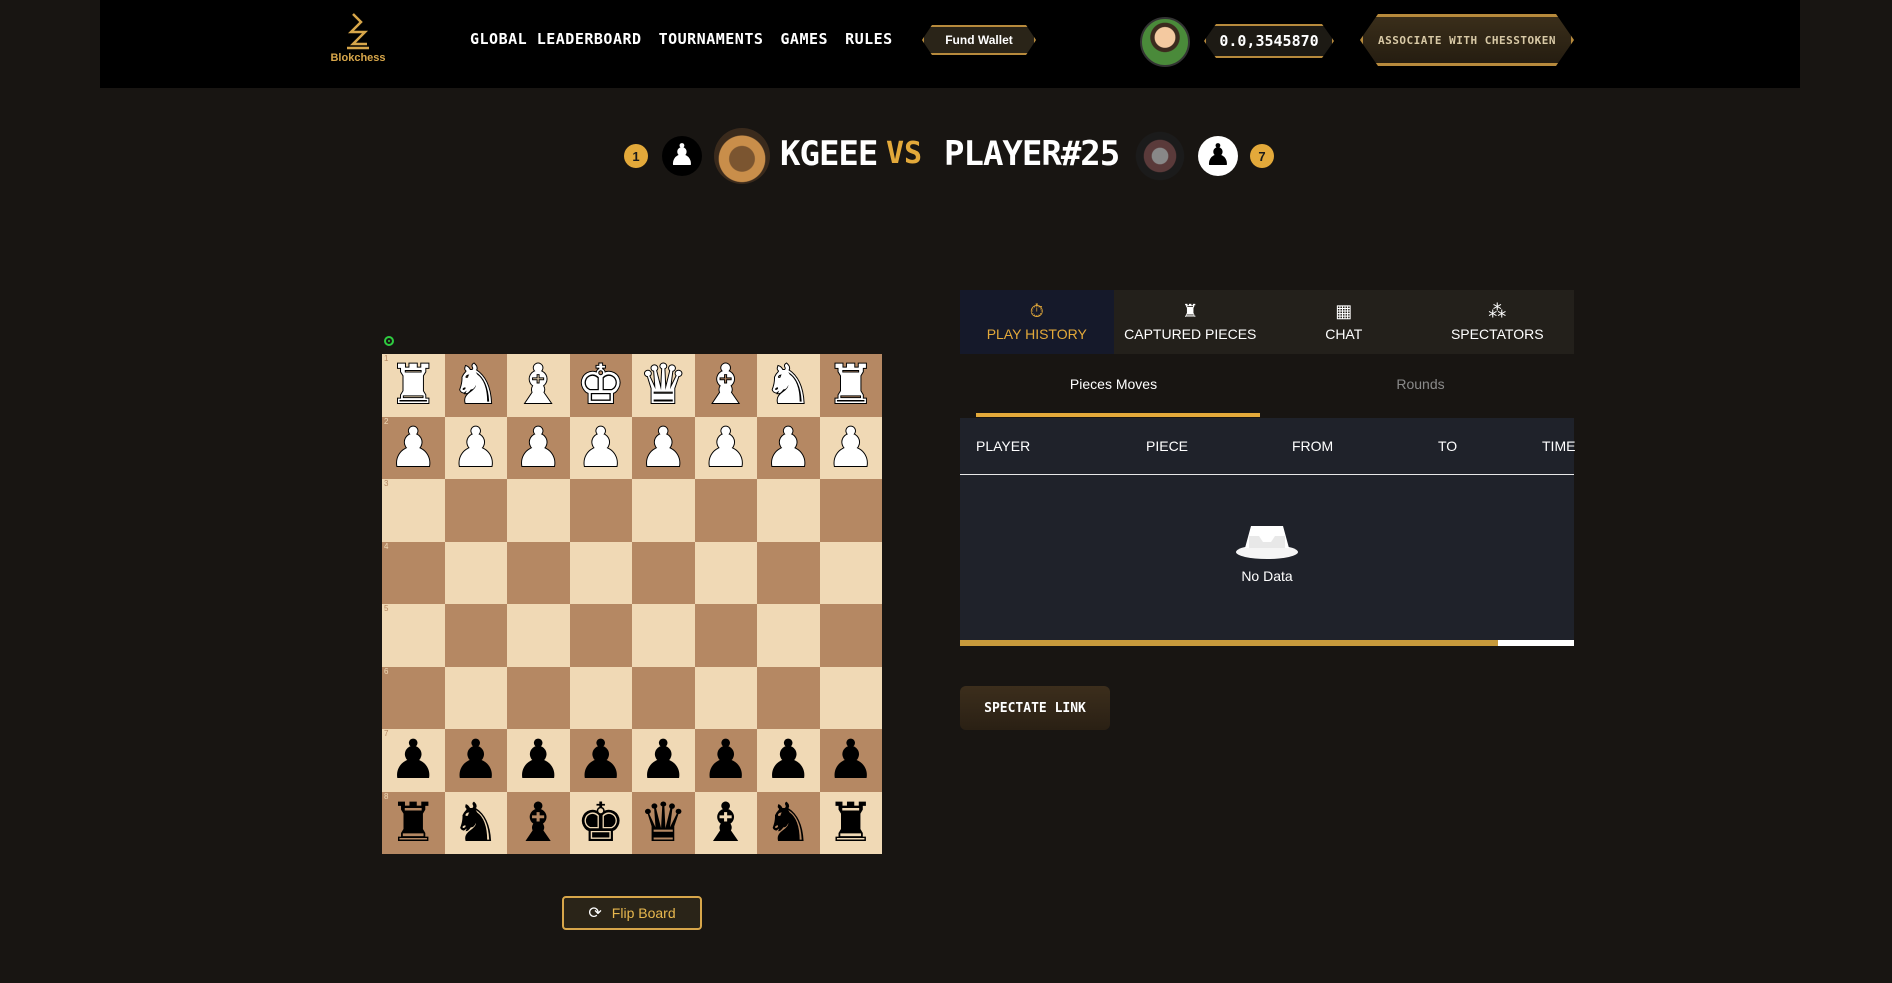 The width and height of the screenshot is (1892, 983). I want to click on nav-global-leaderboard: GLOBAL LEADERBOARD, so click(556, 39).